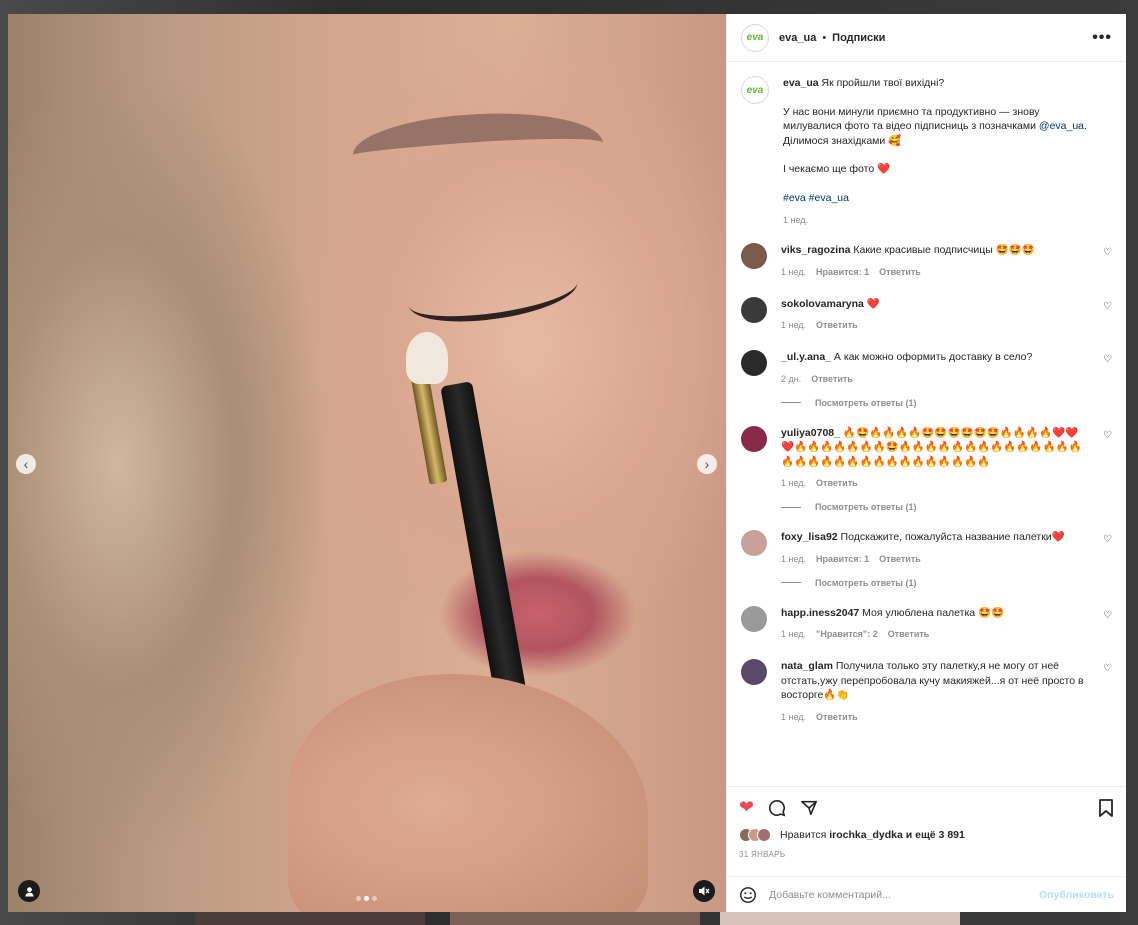  Describe the element at coordinates (764, 835) in the screenshot. I see `liker-avatar` at that location.